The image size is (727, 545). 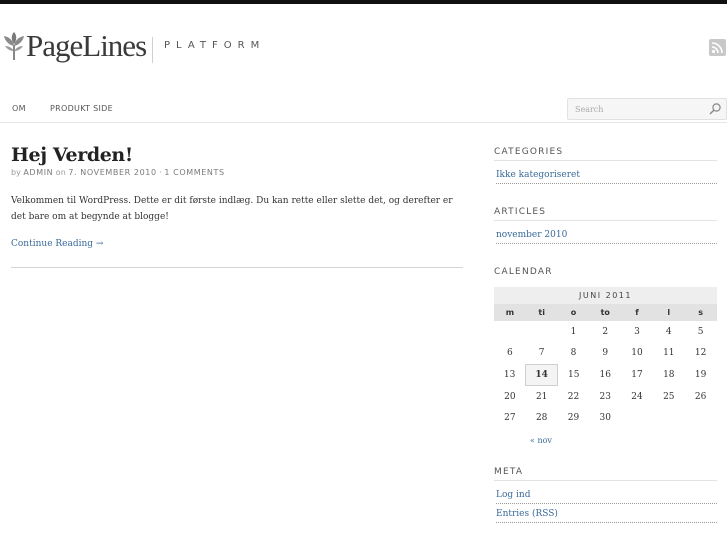 I want to click on leaf-icon, so click(x=14, y=46).